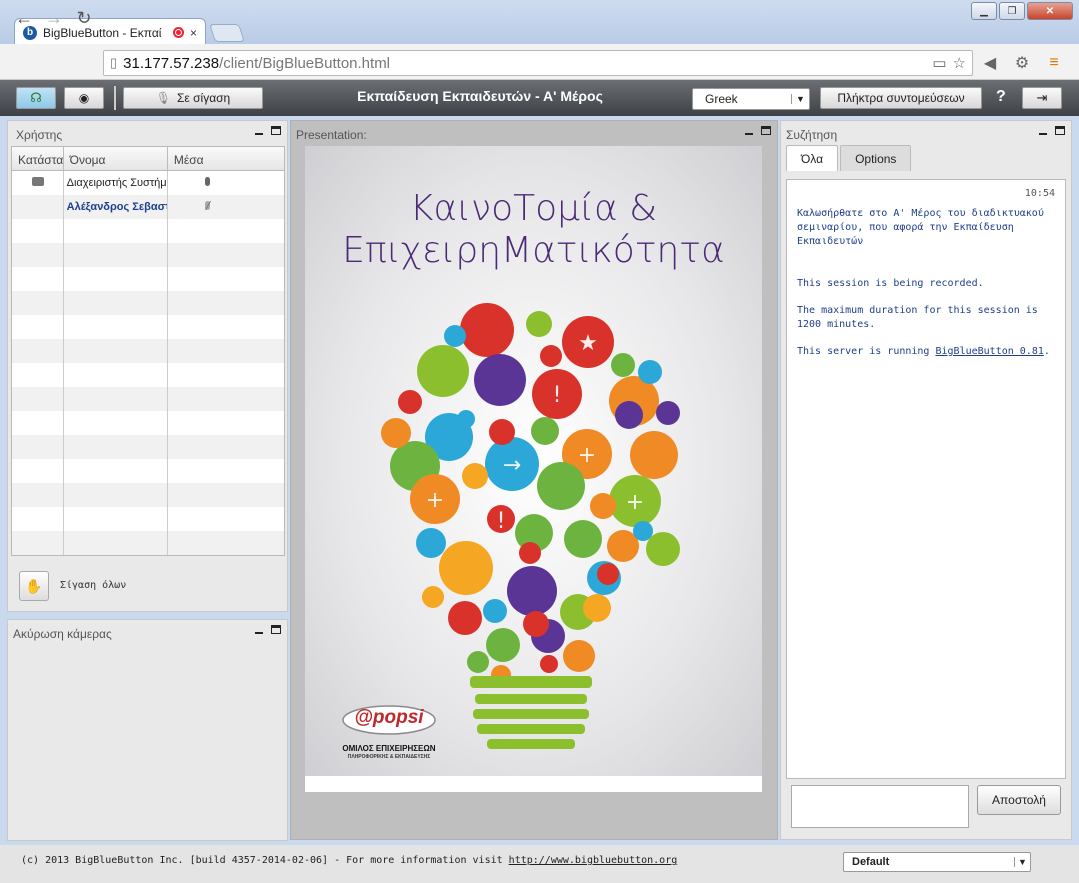 This screenshot has height=883, width=1079. I want to click on hand-icon: ✋, so click(34, 585).